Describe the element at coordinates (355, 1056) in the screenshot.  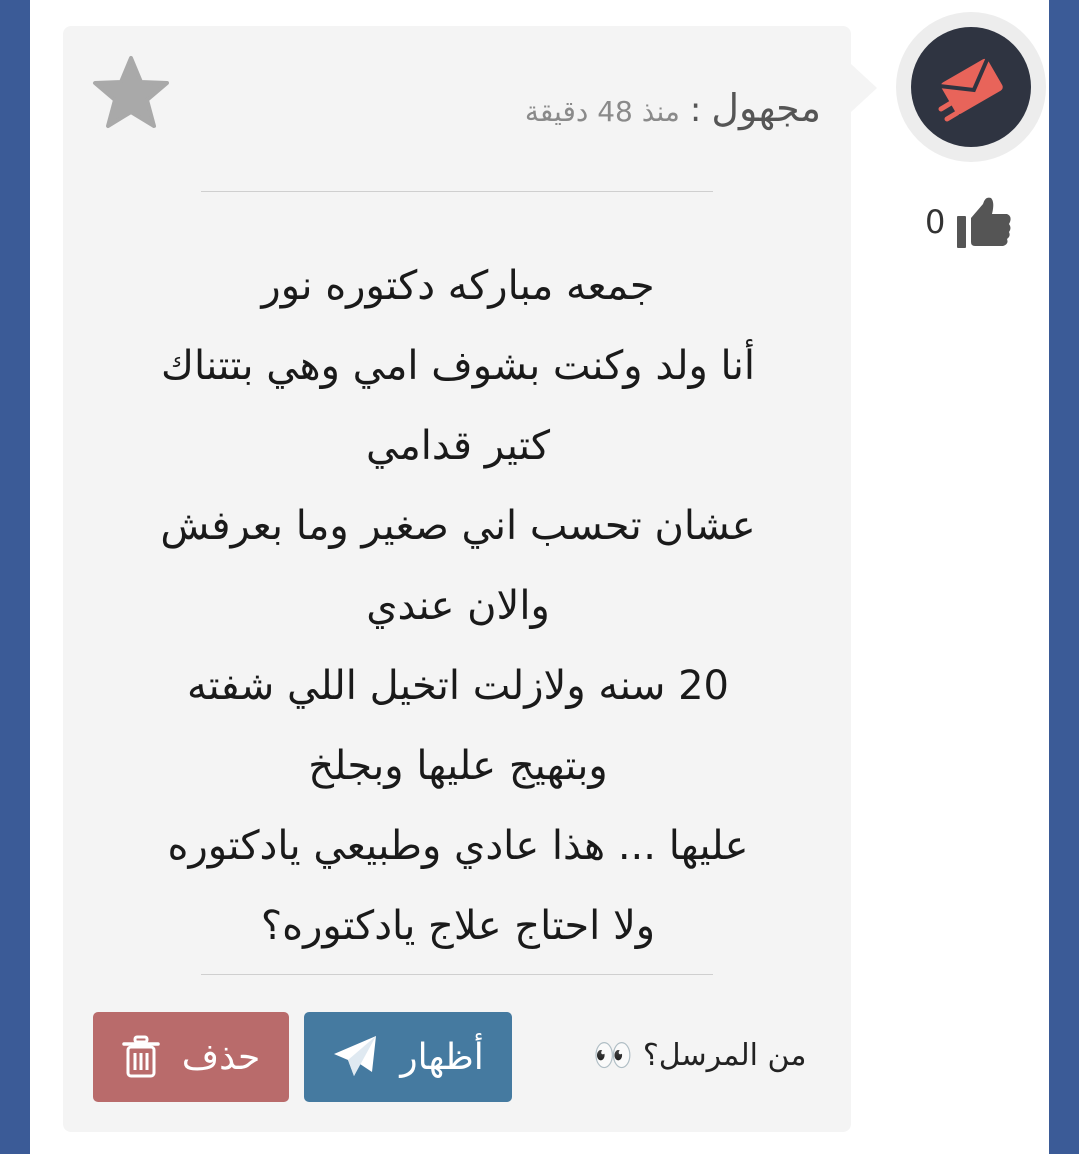
I see `paper-plane-icon` at that location.